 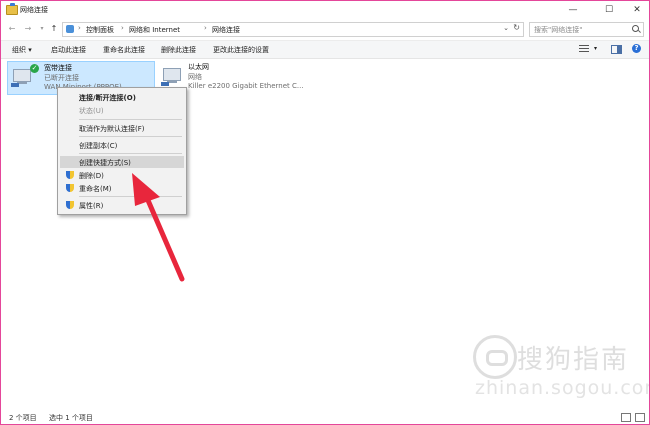 What do you see at coordinates (609, 10) in the screenshot?
I see `maximize-button: ☐` at bounding box center [609, 10].